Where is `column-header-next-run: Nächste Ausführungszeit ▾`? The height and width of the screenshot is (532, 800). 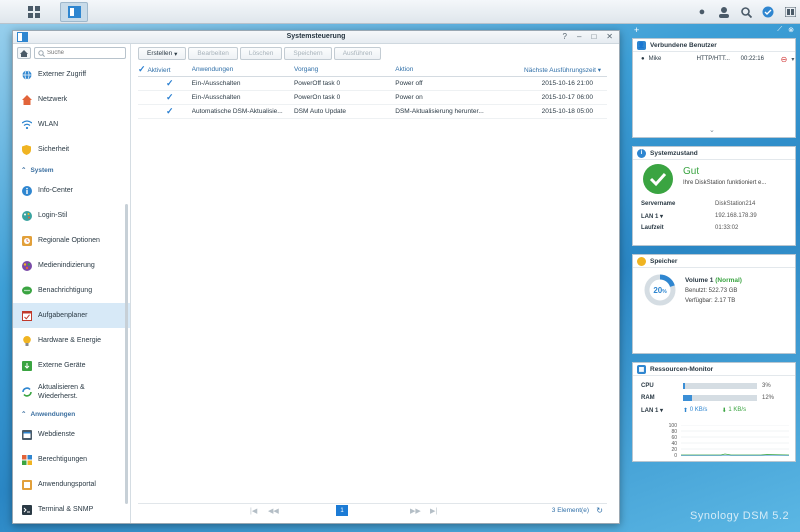 column-header-next-run: Nächste Ausführungszeit ▾ is located at coordinates (553, 70).